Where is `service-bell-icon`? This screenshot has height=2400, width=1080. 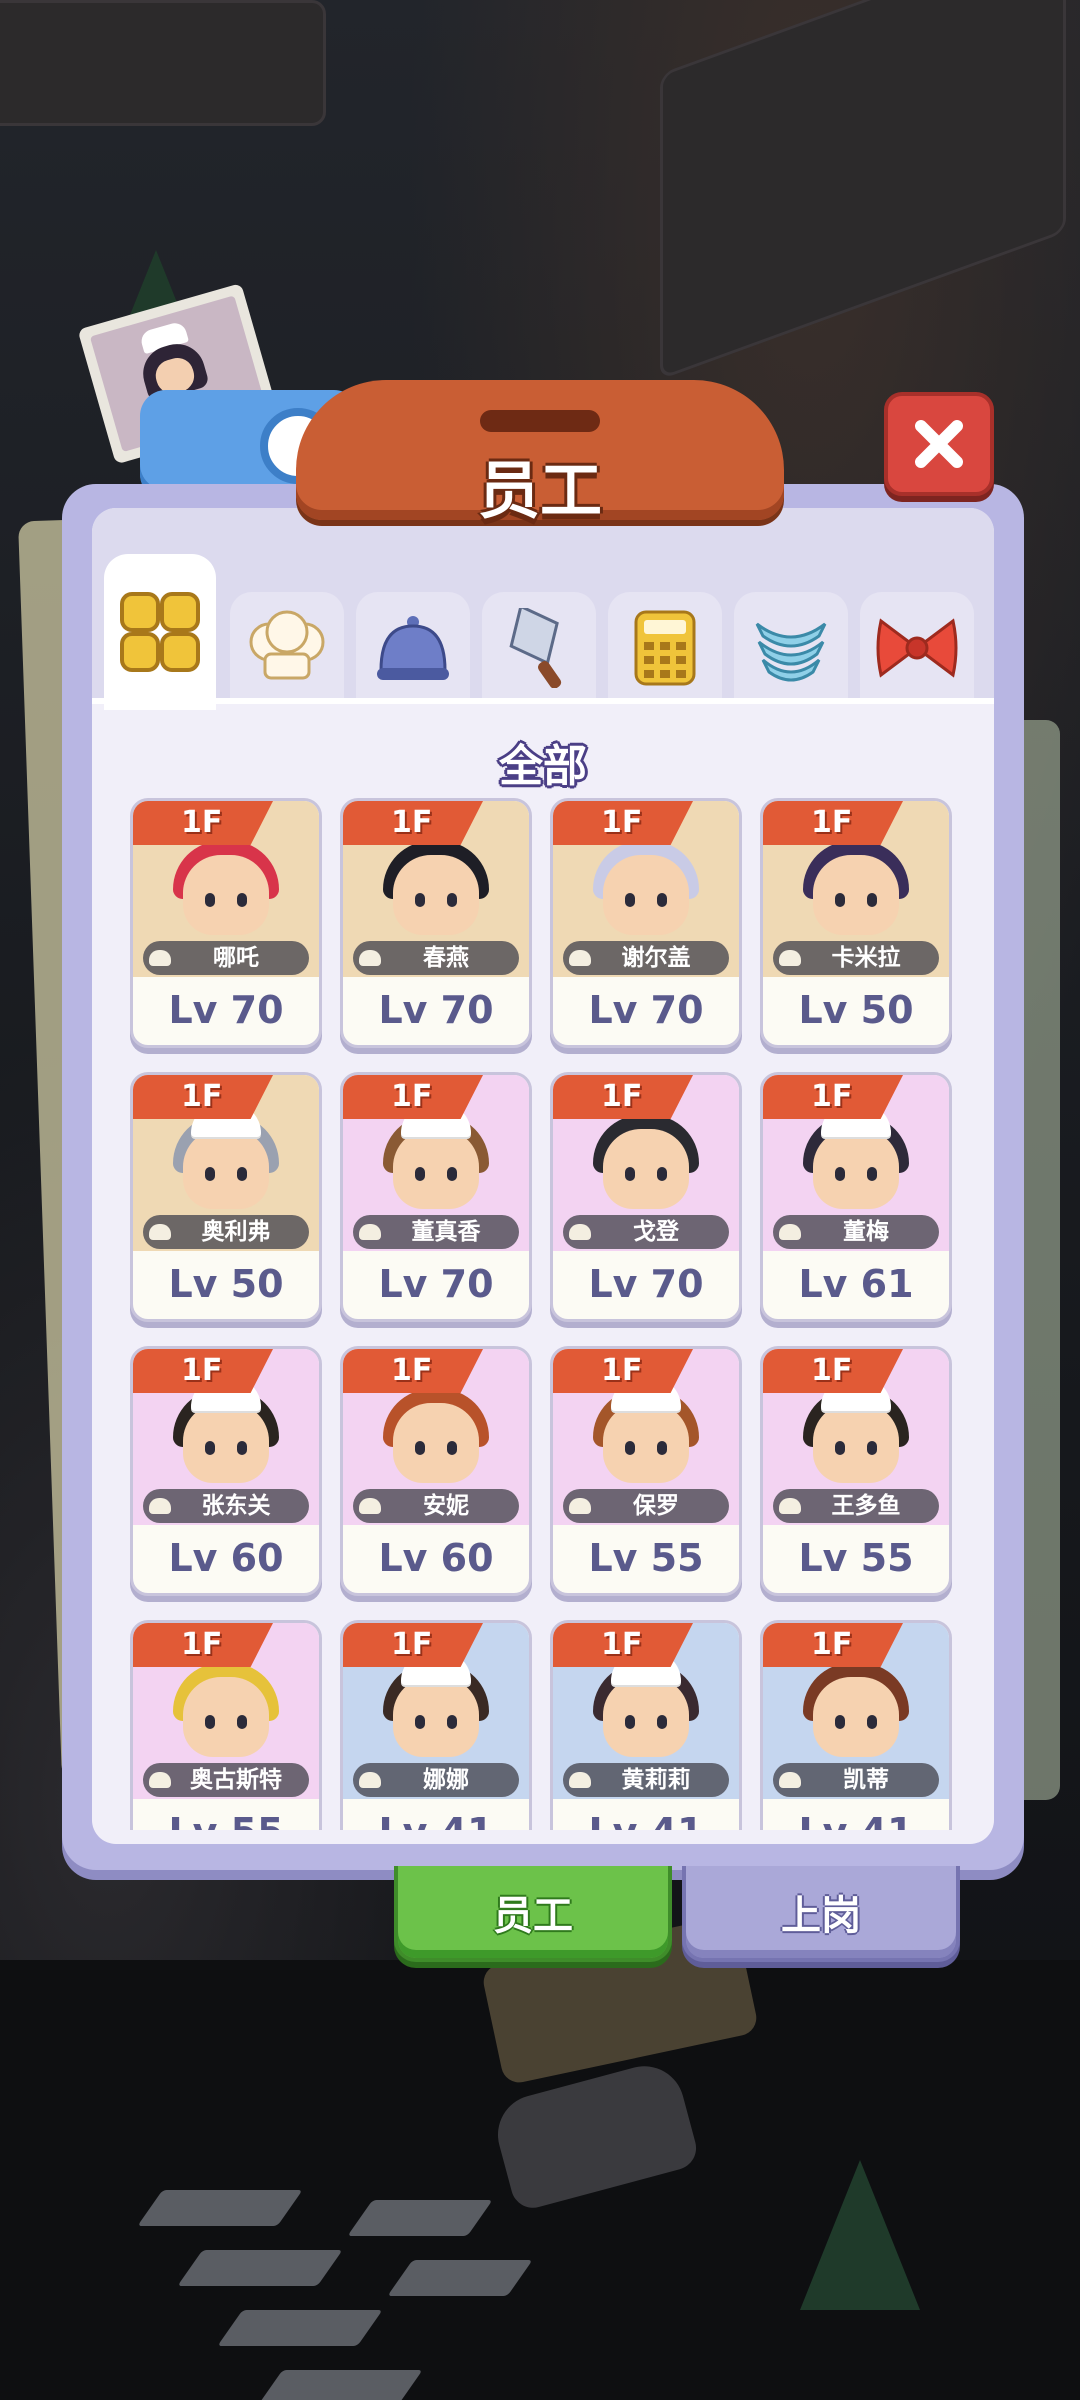
service-bell-icon is located at coordinates (413, 648).